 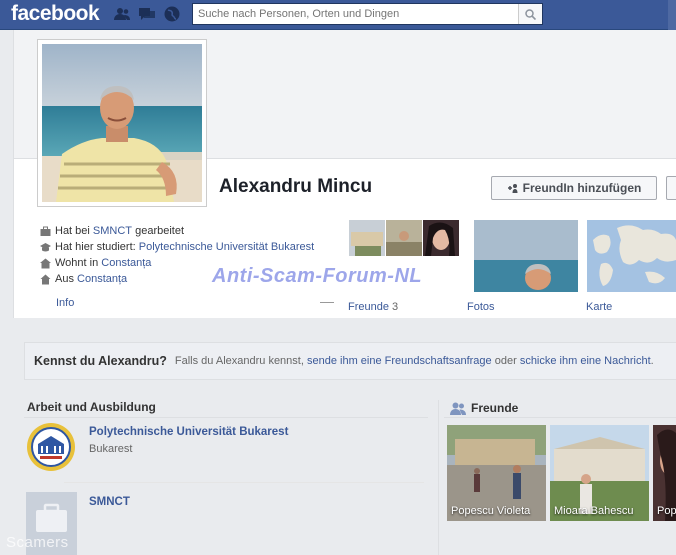 I want to click on lives-place-link: Constanța, so click(x=126, y=263).